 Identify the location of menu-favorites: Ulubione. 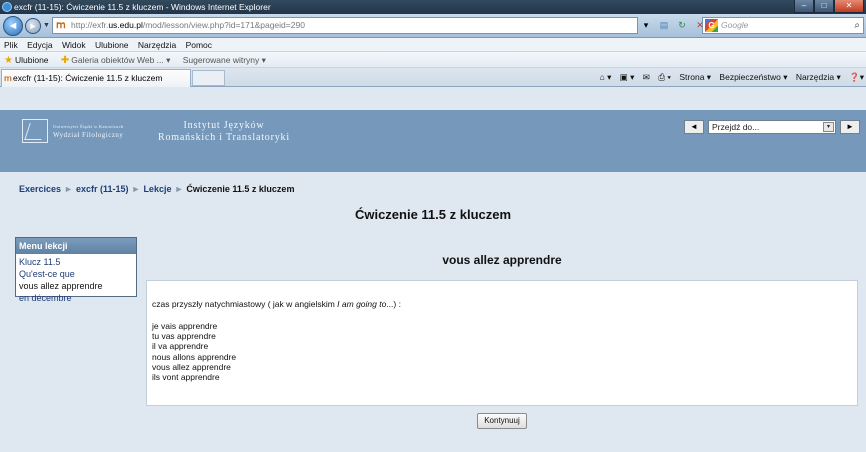
(112, 45).